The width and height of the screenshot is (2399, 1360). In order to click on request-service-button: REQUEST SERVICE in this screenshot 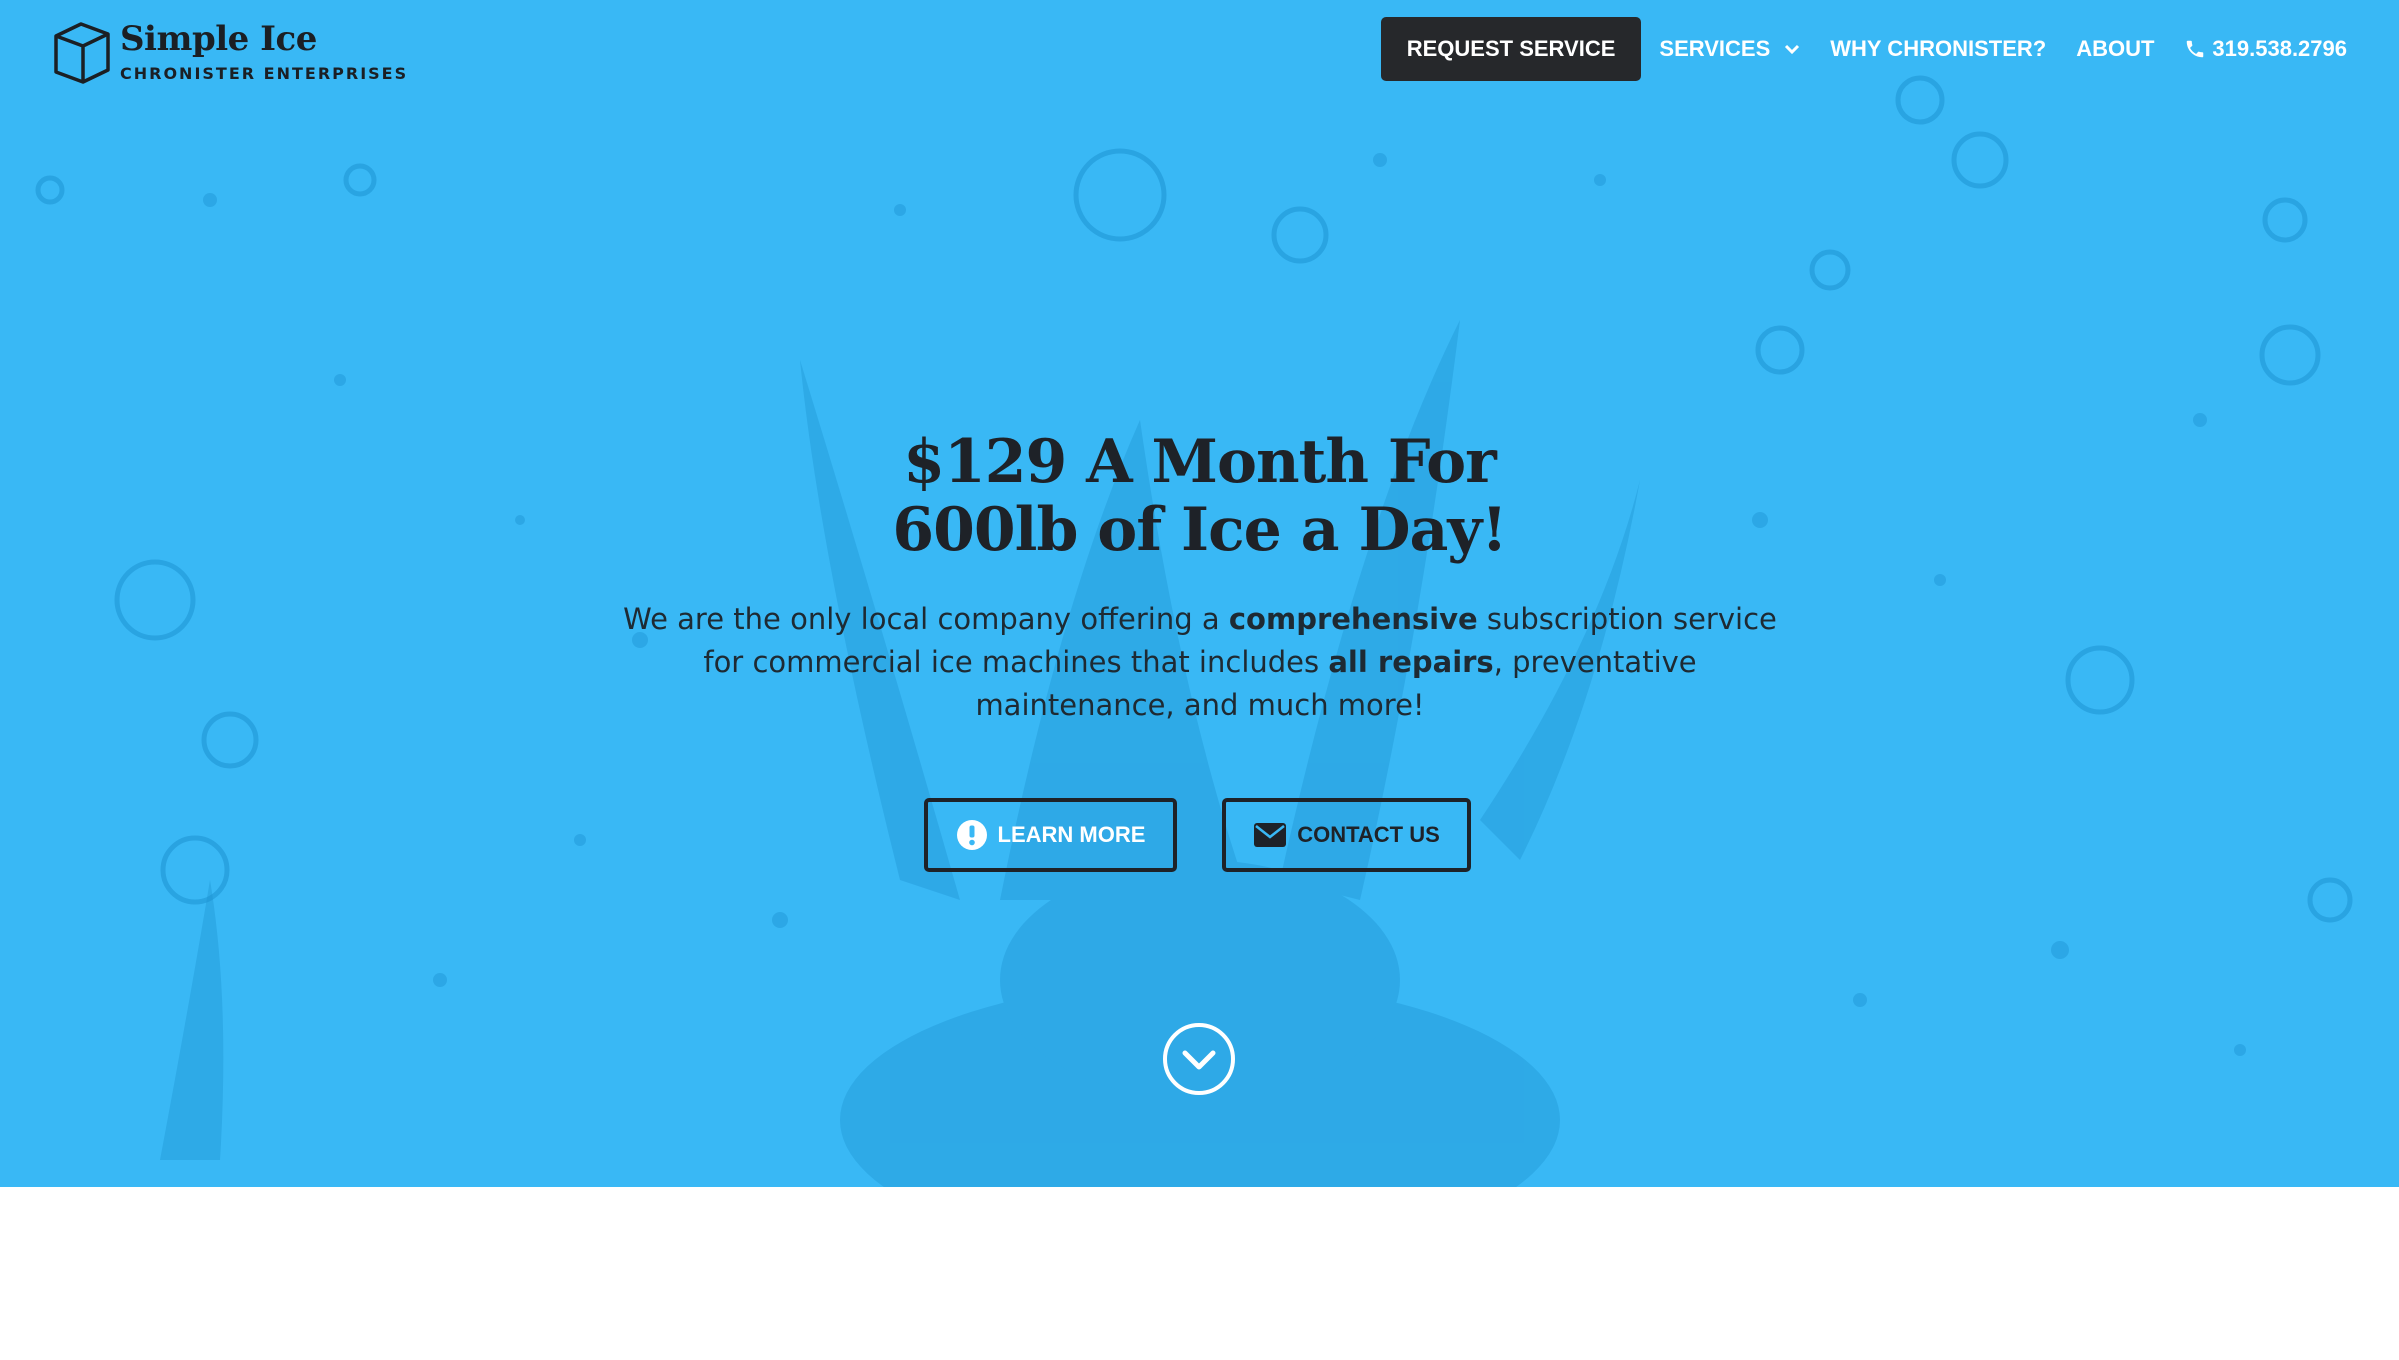, I will do `click(1511, 49)`.